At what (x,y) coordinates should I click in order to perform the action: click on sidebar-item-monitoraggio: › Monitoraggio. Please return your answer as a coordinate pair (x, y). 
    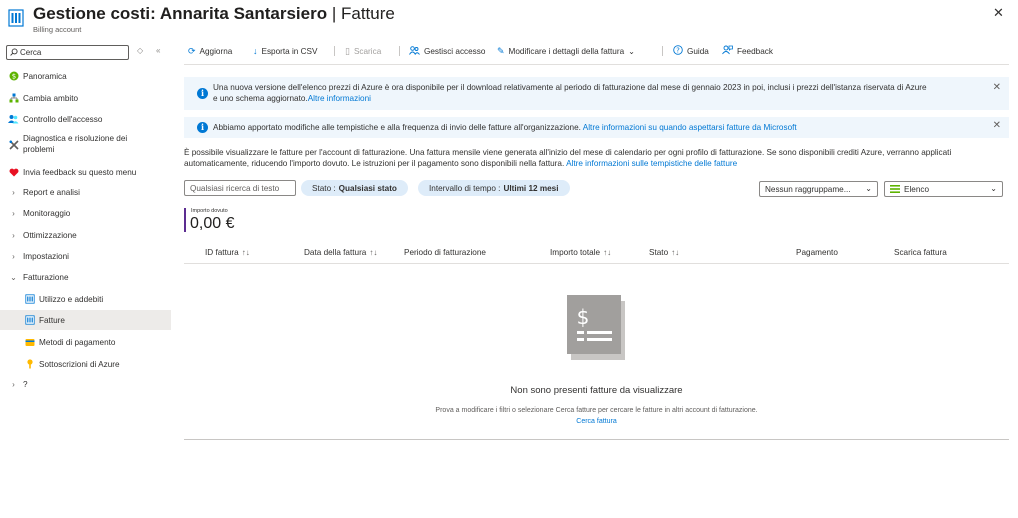
    Looking at the image, I should click on (85, 213).